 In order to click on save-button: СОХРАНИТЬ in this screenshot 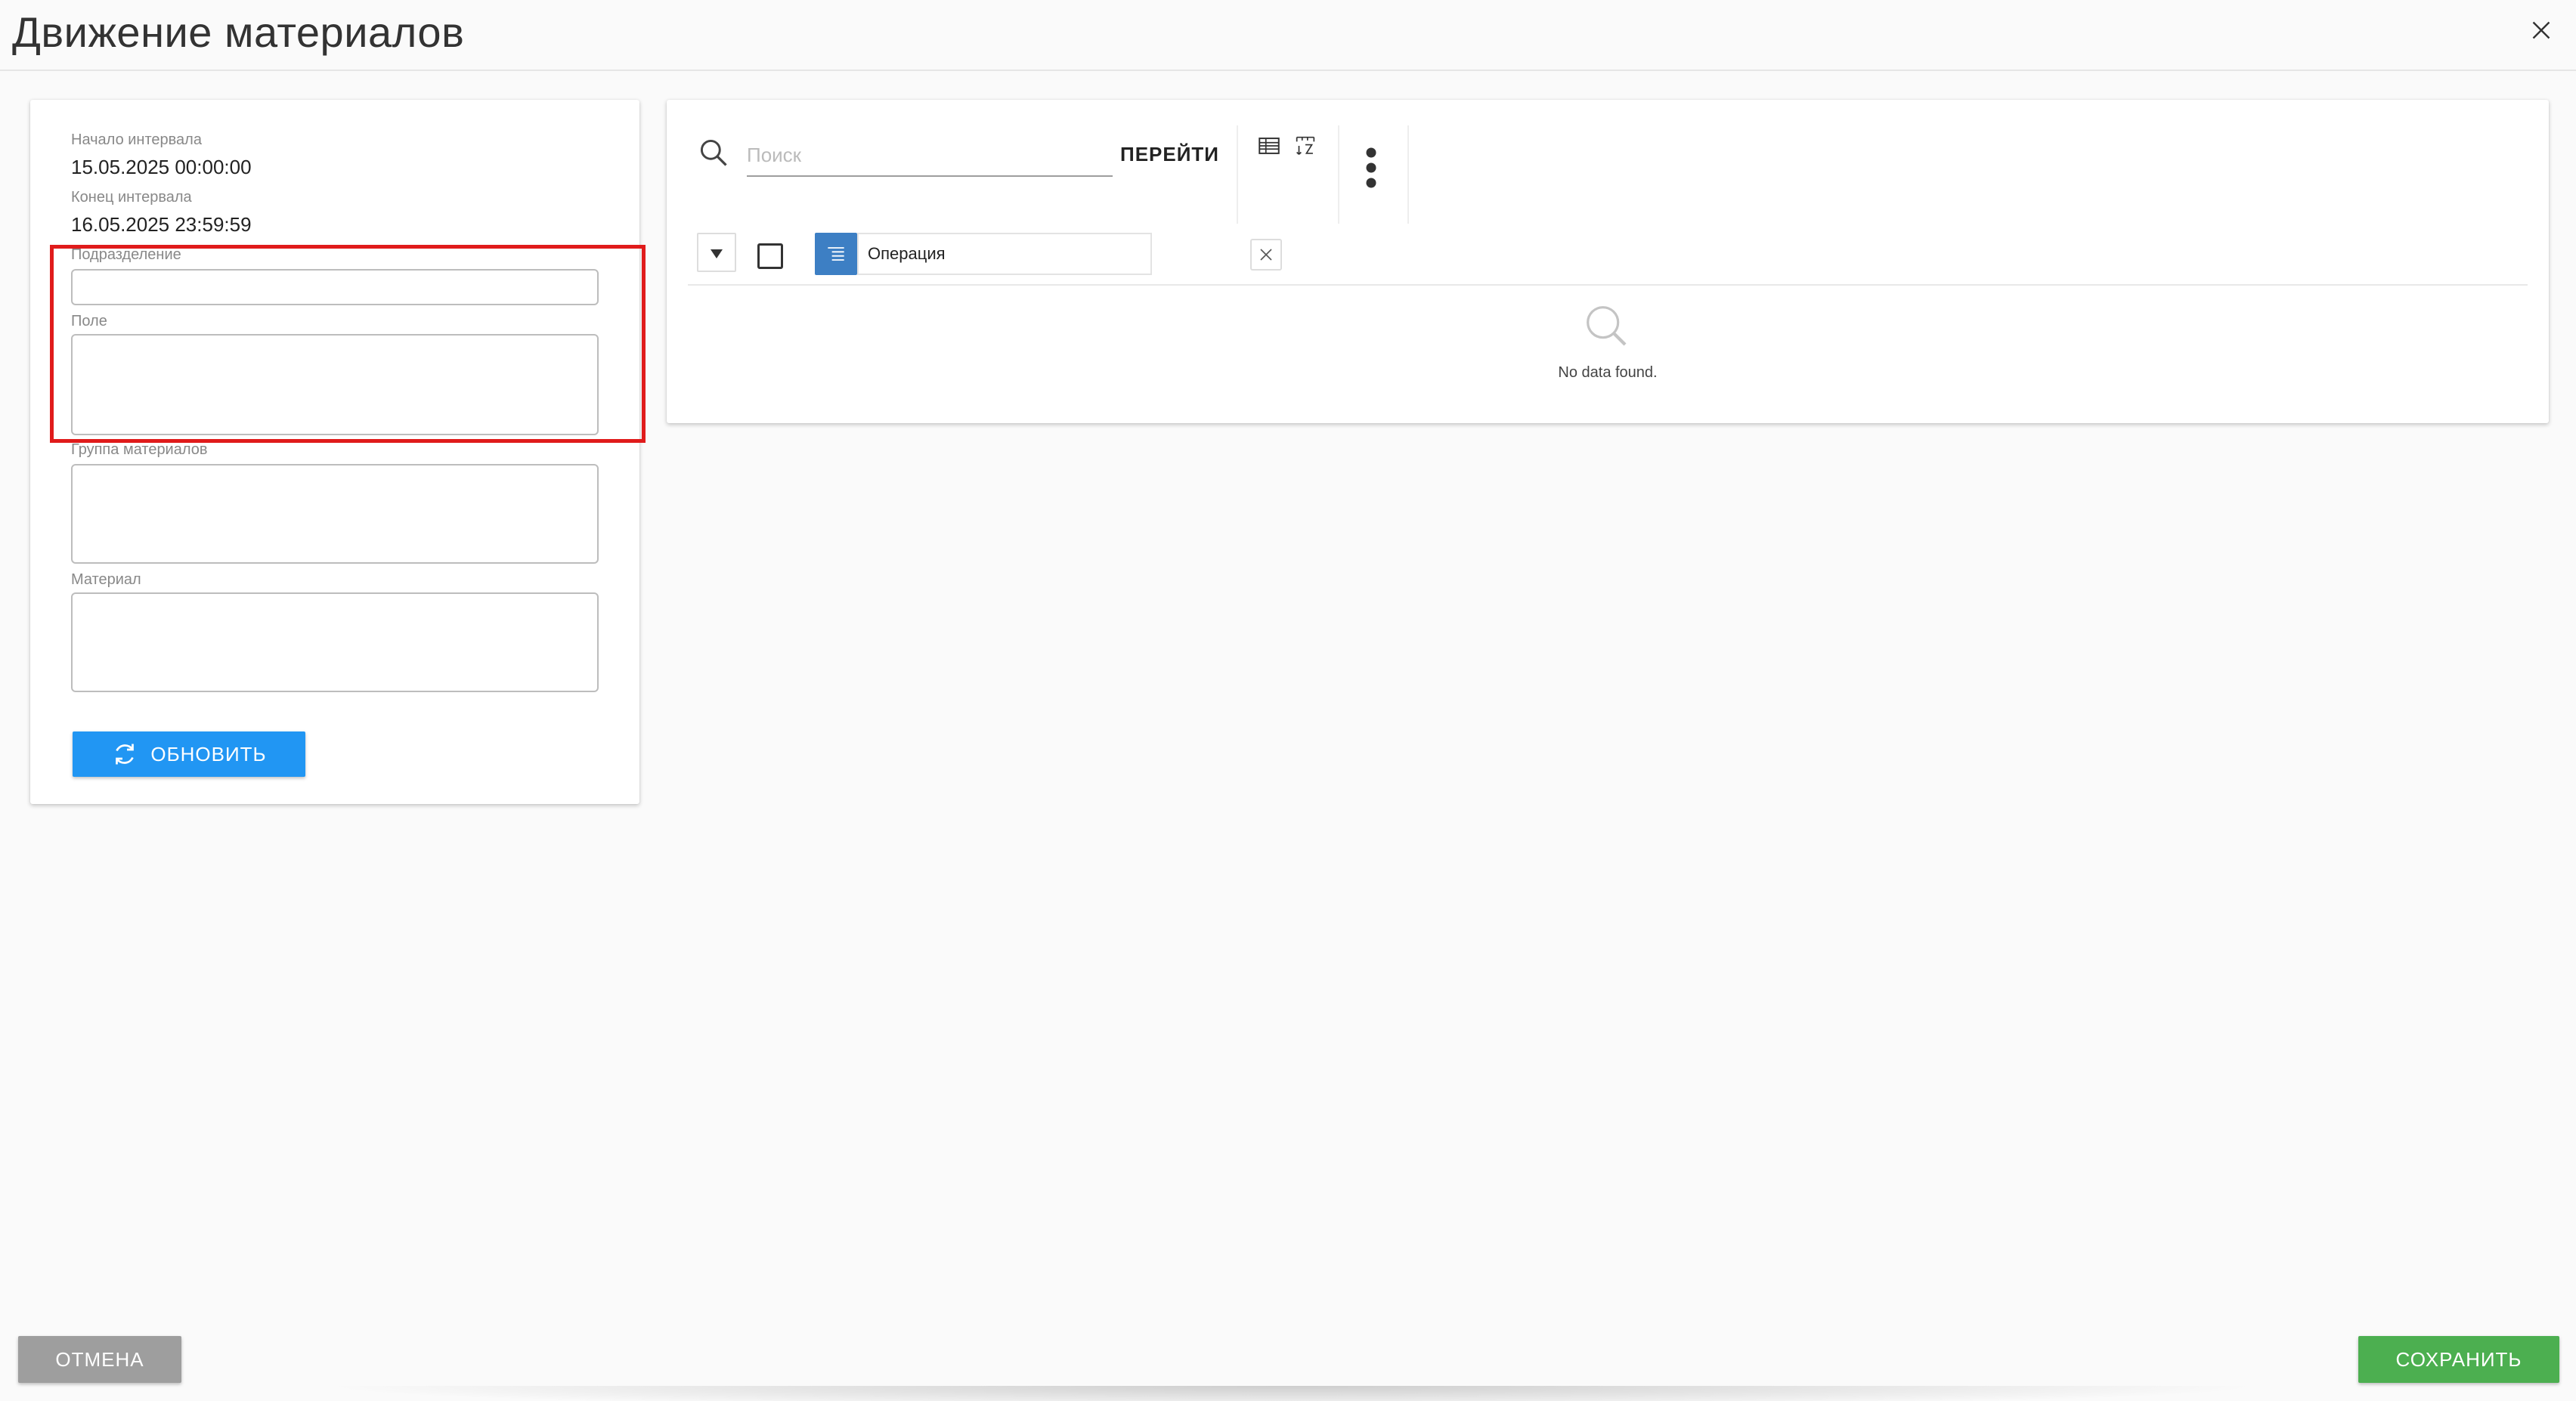, I will do `click(2458, 1359)`.